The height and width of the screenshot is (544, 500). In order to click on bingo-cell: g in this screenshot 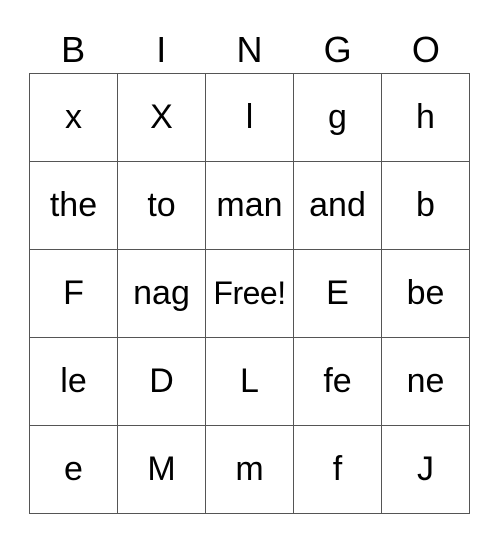, I will do `click(338, 118)`.